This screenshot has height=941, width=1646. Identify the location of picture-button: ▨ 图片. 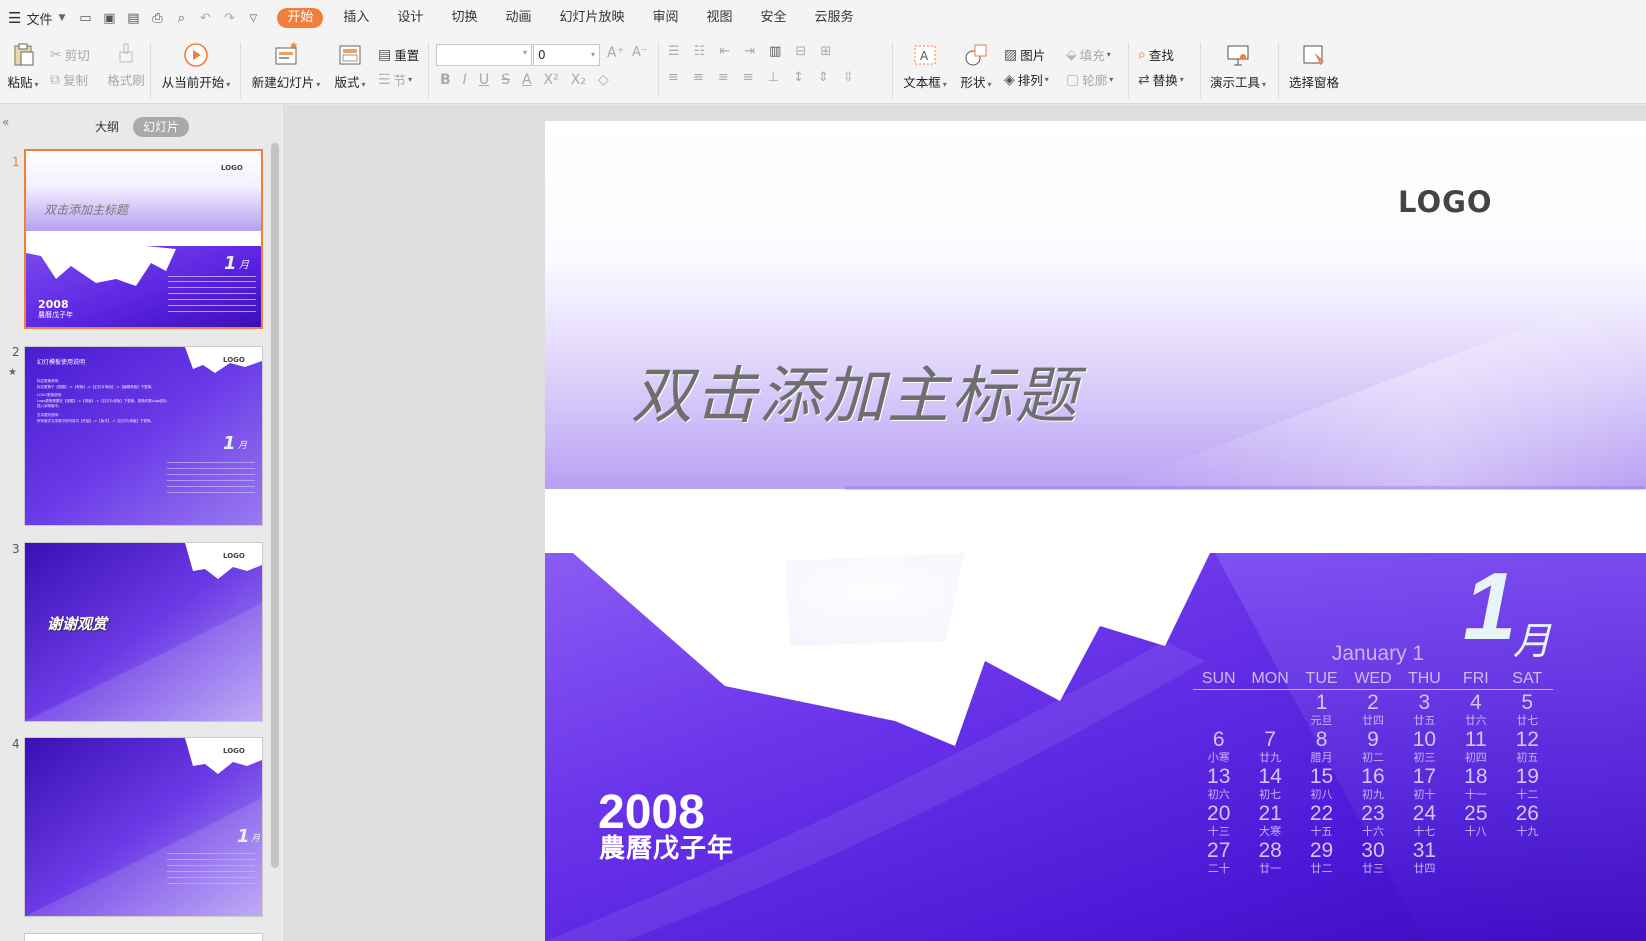
(1024, 54).